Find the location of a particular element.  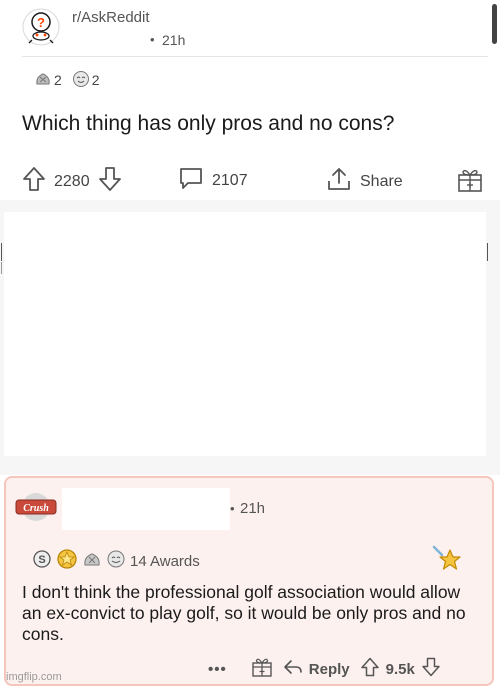

redacted-username is located at coordinates (146, 509).